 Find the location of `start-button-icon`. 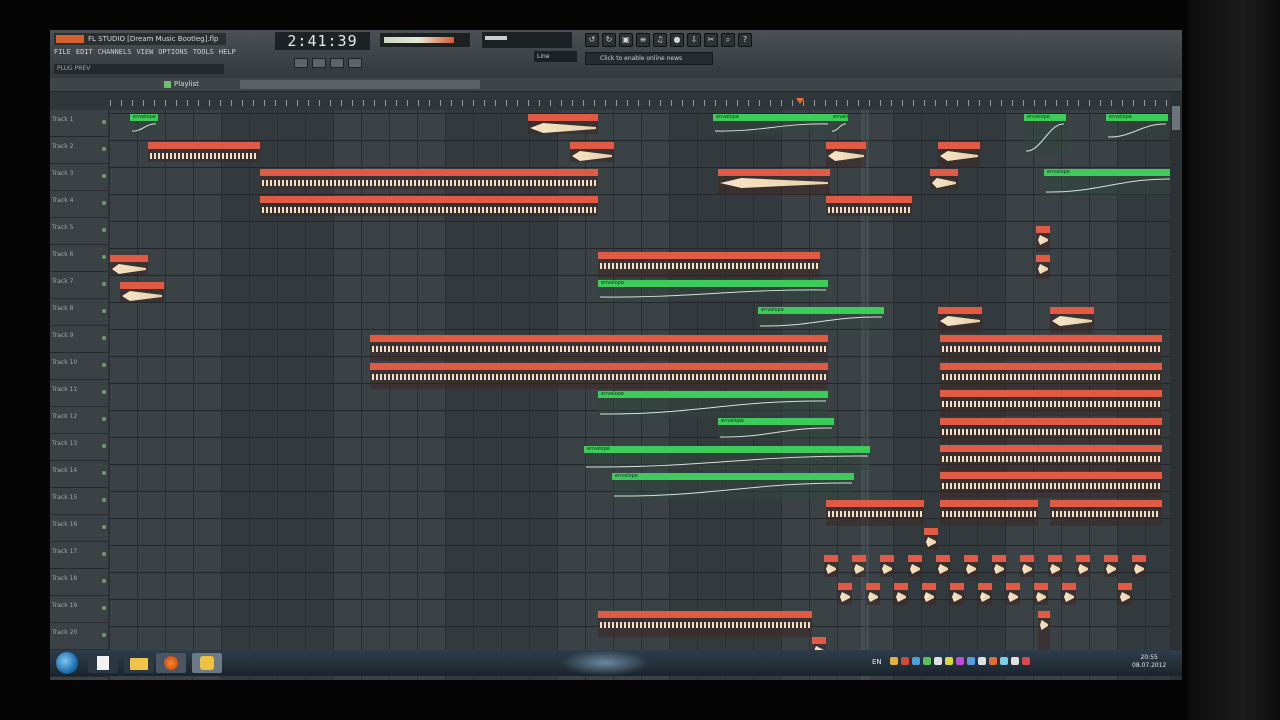

start-button-icon is located at coordinates (67, 663).